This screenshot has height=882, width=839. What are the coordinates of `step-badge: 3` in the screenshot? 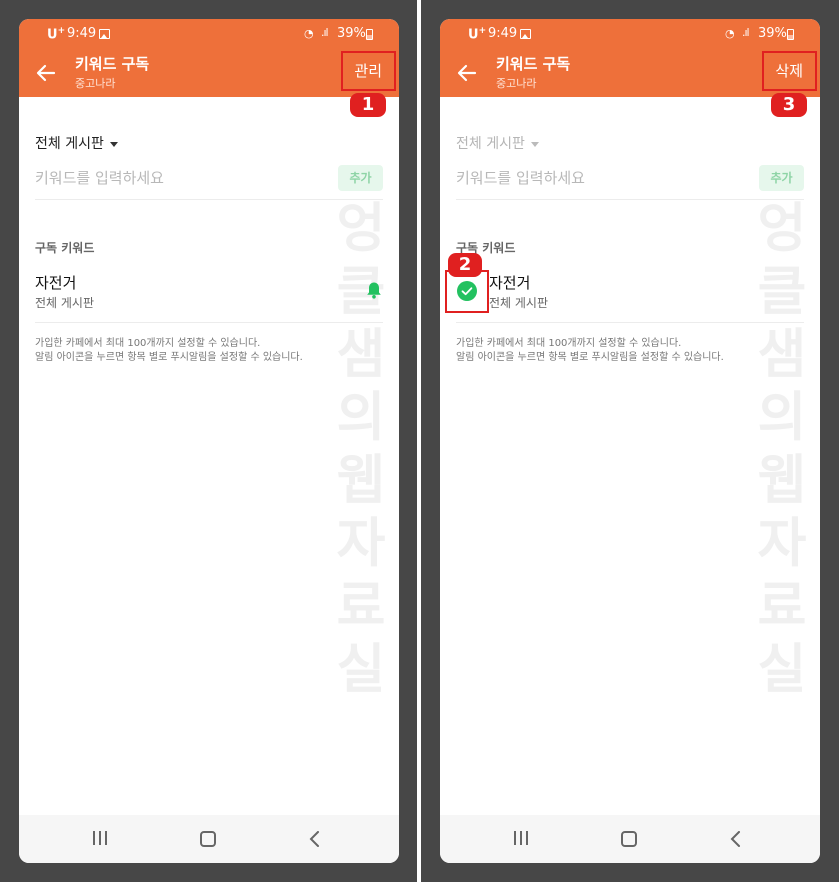 It's located at (789, 105).